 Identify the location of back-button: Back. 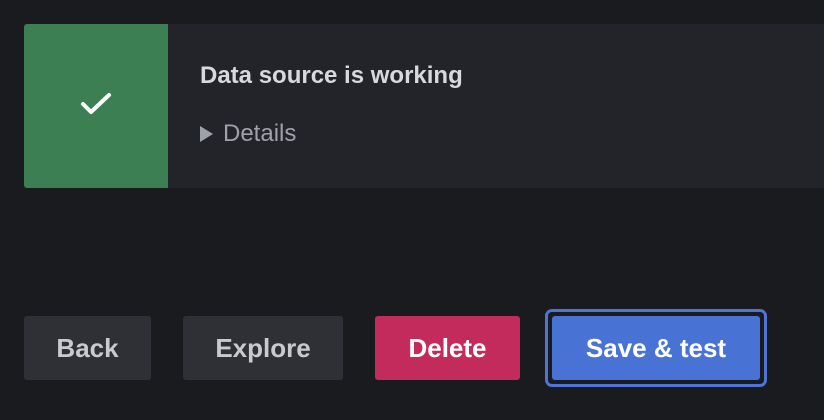
(87, 348).